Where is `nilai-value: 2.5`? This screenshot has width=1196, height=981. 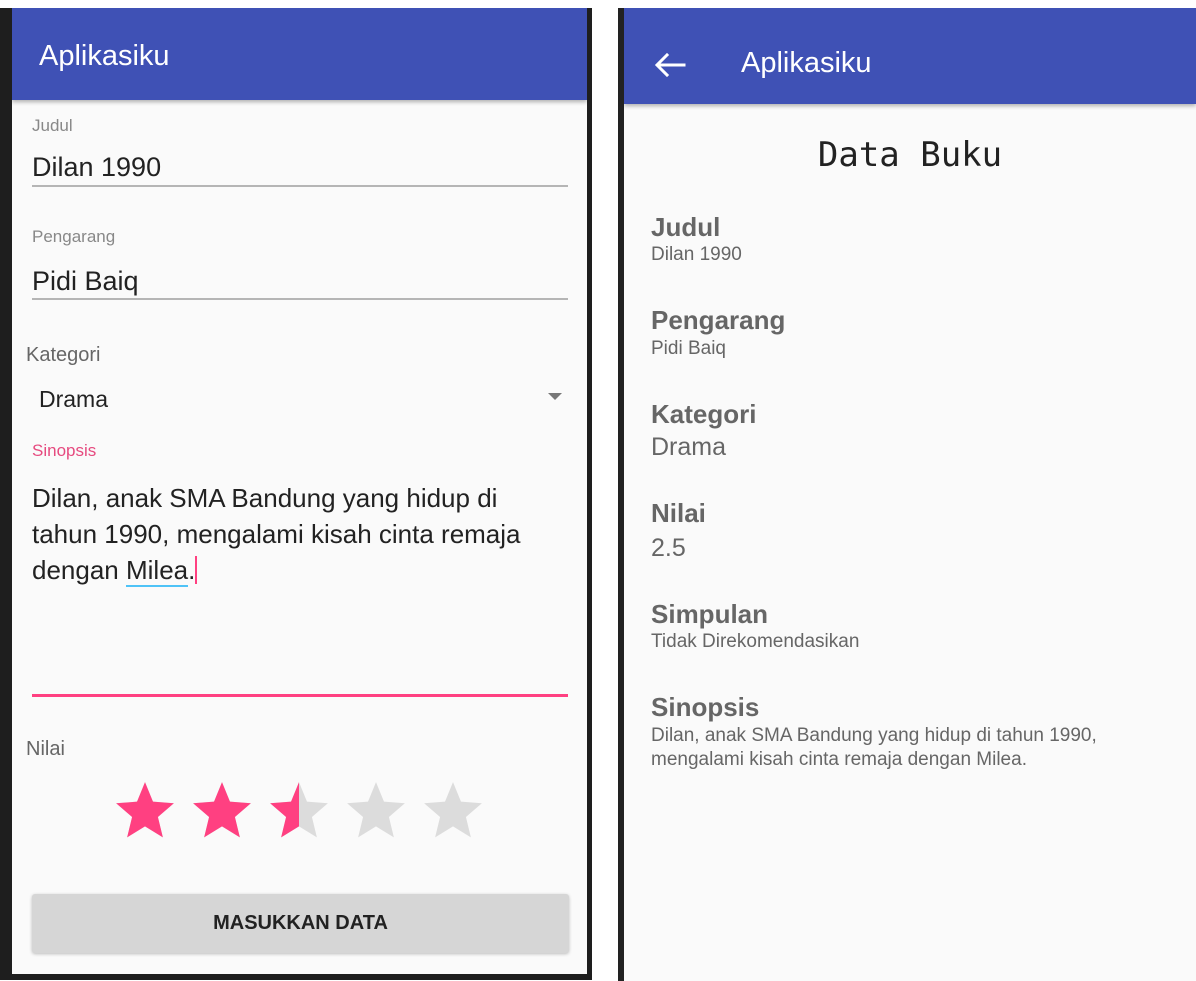 nilai-value: 2.5 is located at coordinates (668, 548).